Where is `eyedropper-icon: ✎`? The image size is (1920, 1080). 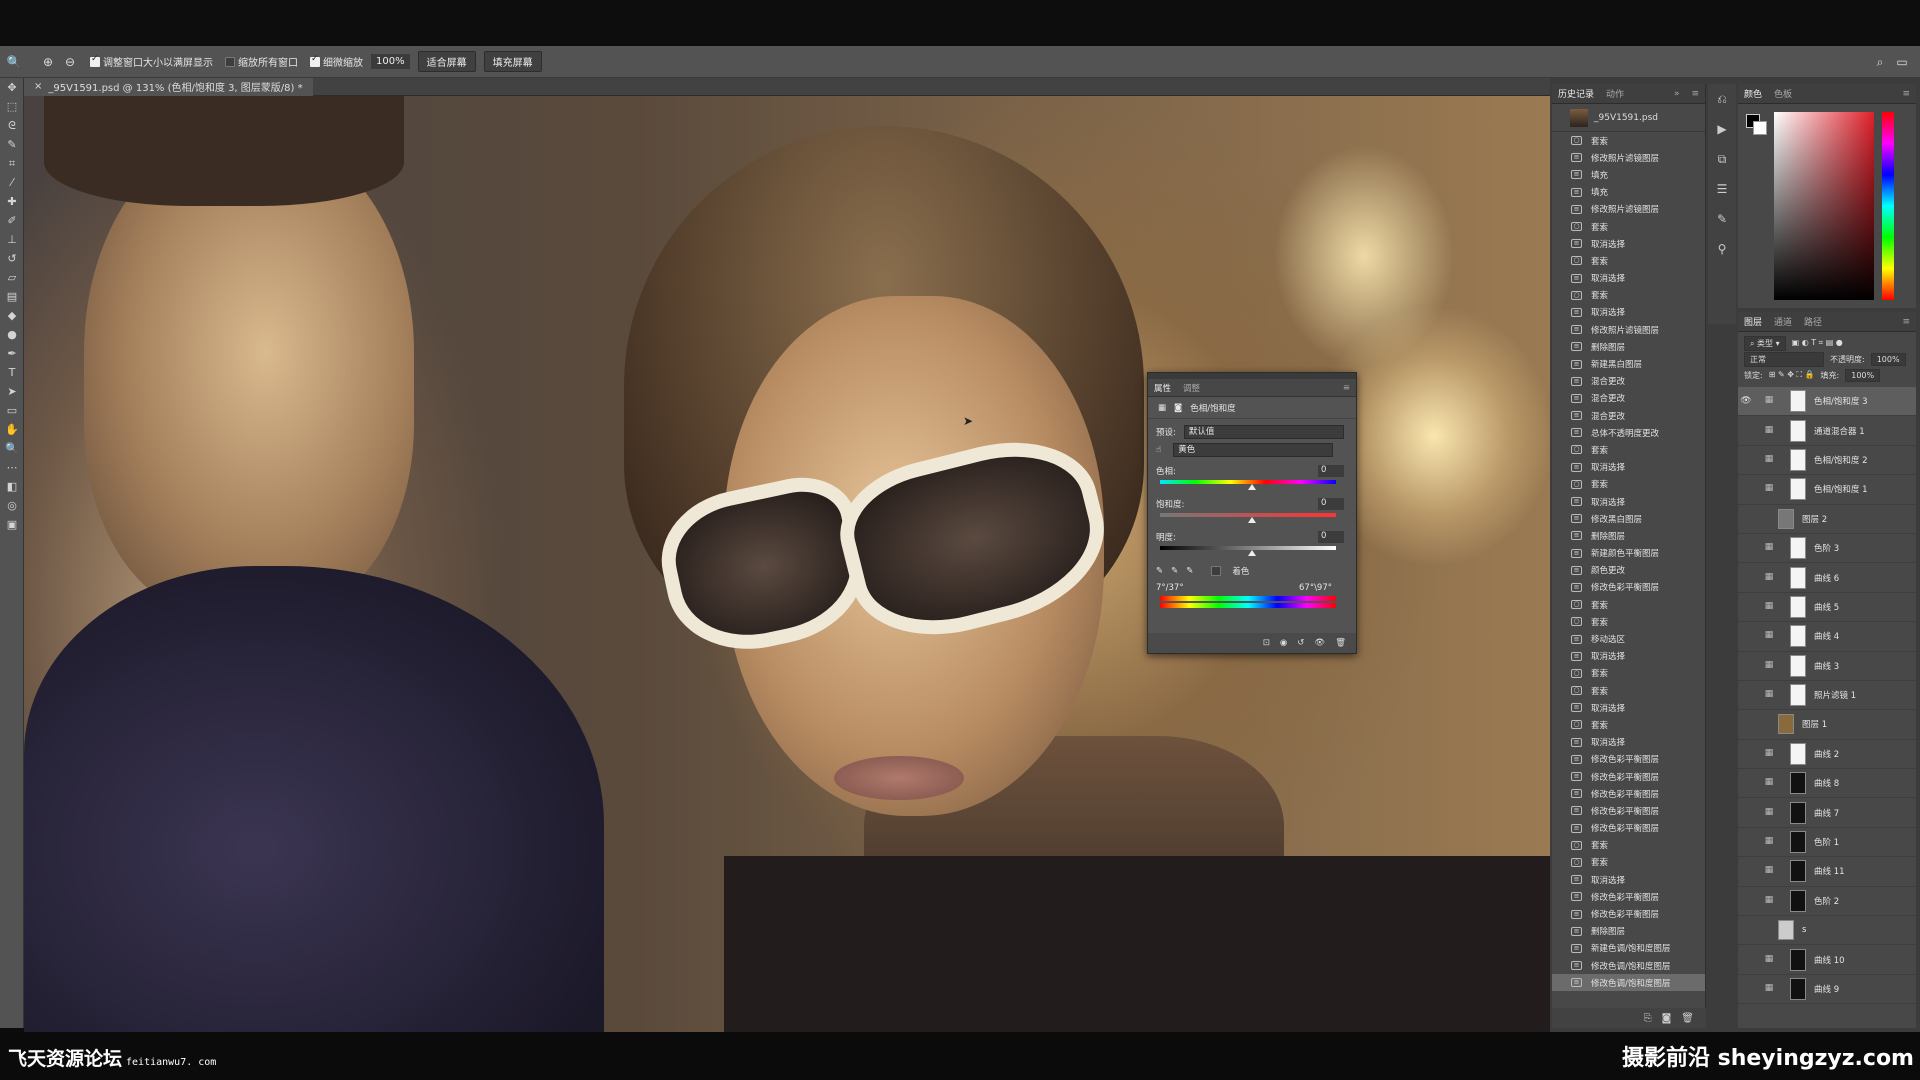
eyedropper-icon: ✎ is located at coordinates (1159, 571).